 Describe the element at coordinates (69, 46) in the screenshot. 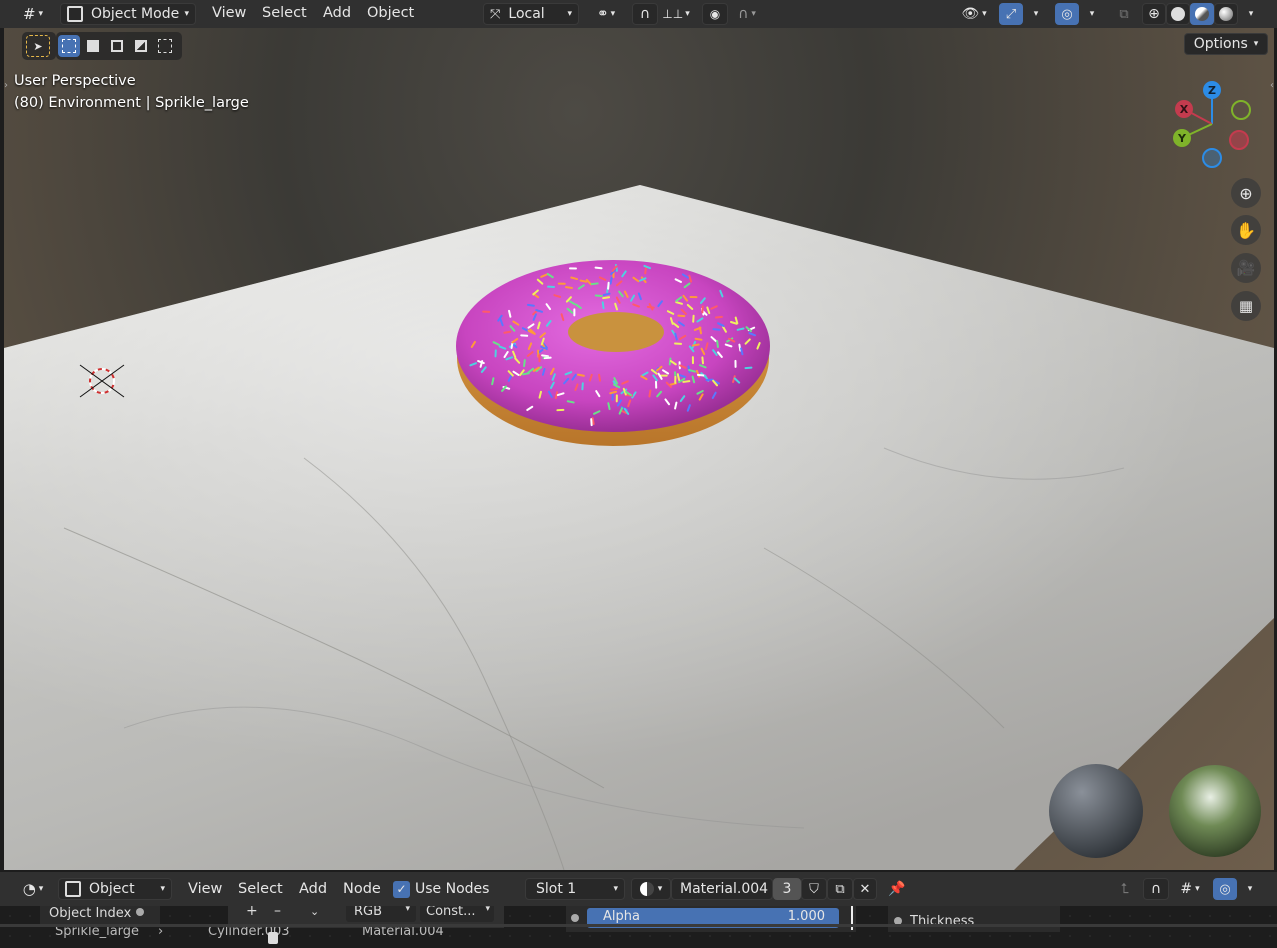

I see `select-new-button` at that location.